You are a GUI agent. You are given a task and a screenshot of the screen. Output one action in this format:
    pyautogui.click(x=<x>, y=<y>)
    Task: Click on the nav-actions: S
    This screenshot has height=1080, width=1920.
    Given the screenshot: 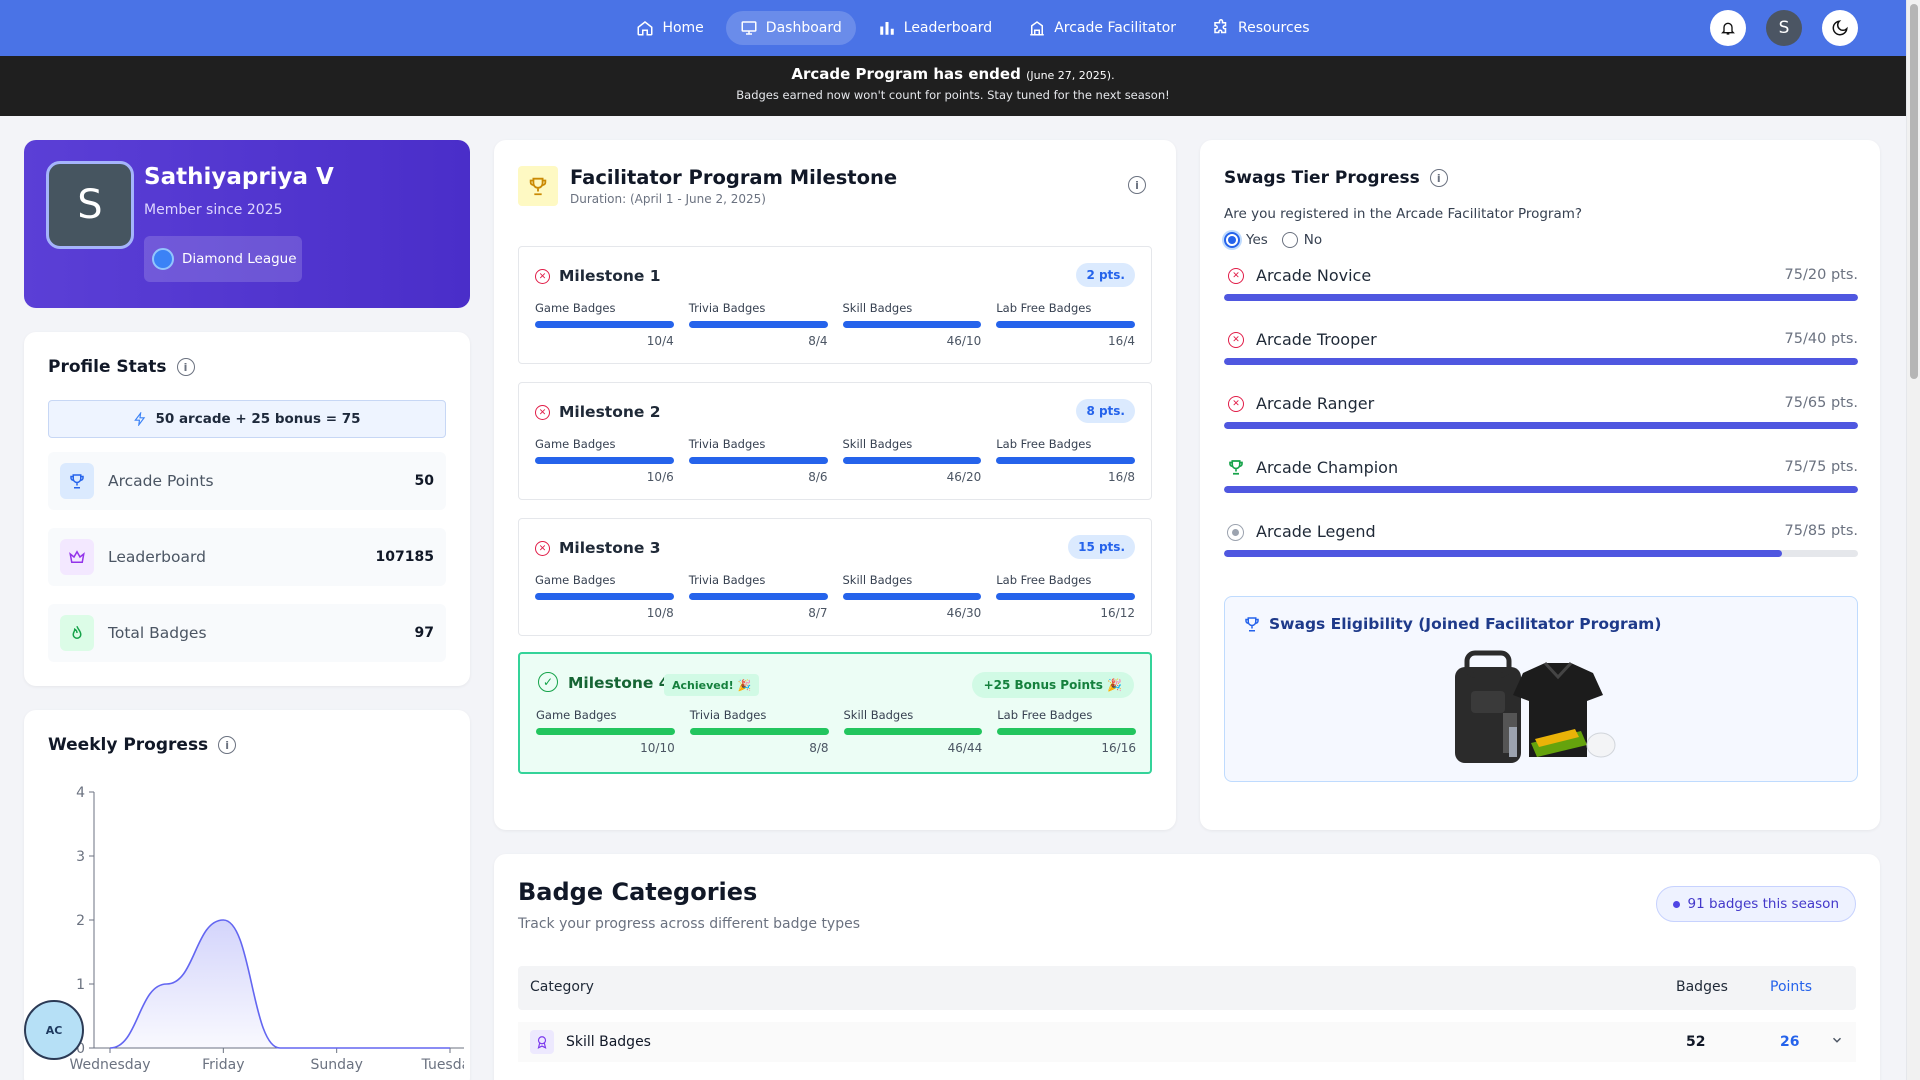 What is the action you would take?
    pyautogui.click(x=1784, y=28)
    